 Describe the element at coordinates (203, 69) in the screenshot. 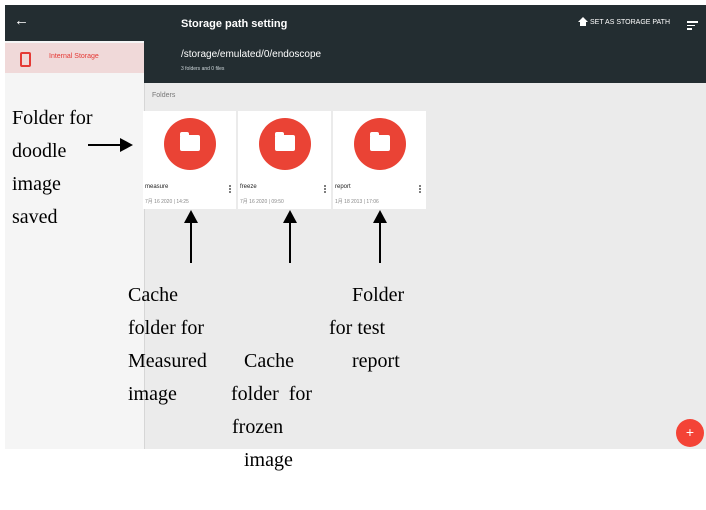

I see `folder-count: 3 folders and 0 files` at that location.